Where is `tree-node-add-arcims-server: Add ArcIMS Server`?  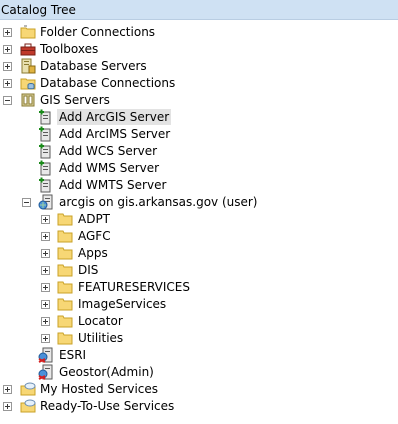
tree-node-add-arcims-server: Add ArcIMS Server is located at coordinates (199, 134).